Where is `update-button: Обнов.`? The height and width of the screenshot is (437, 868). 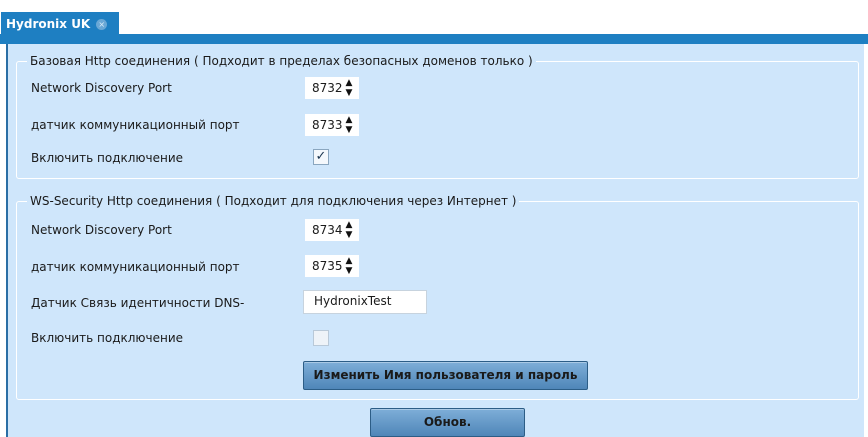 update-button: Обнов. is located at coordinates (447, 422).